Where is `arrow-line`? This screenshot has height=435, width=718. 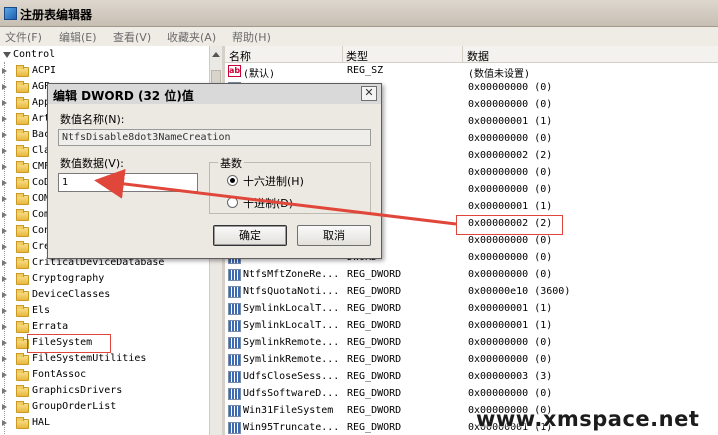 arrow-line is located at coordinates (275, 197).